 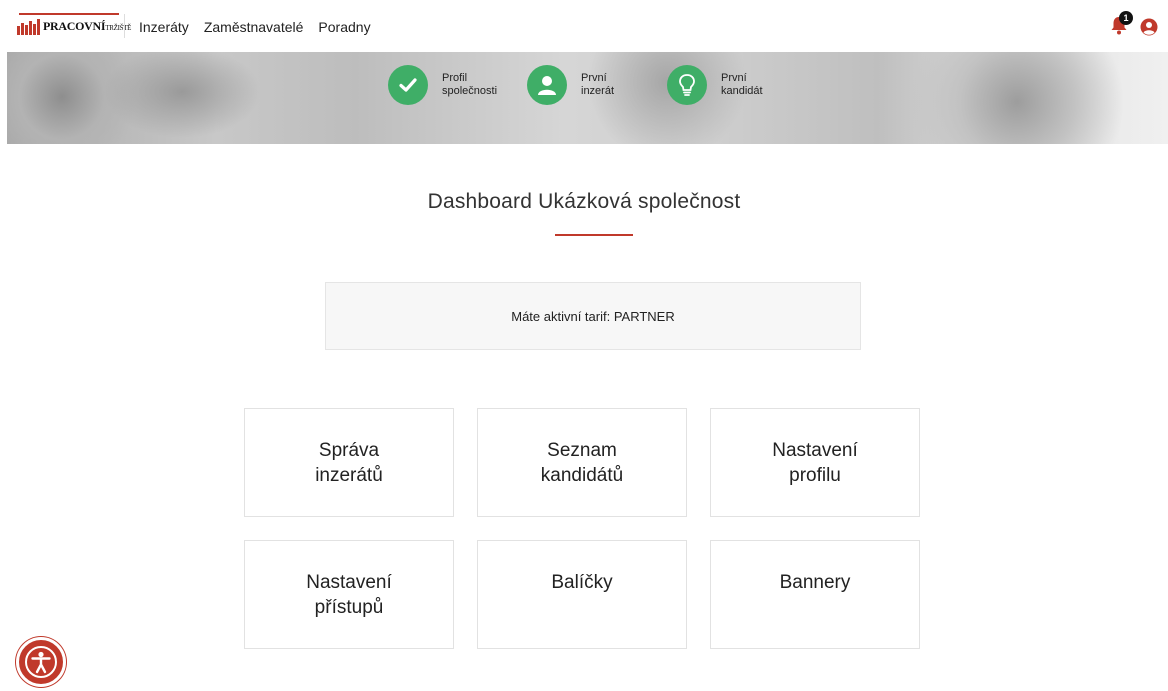 I want to click on step-label-line2: kandidát, so click(x=742, y=91).